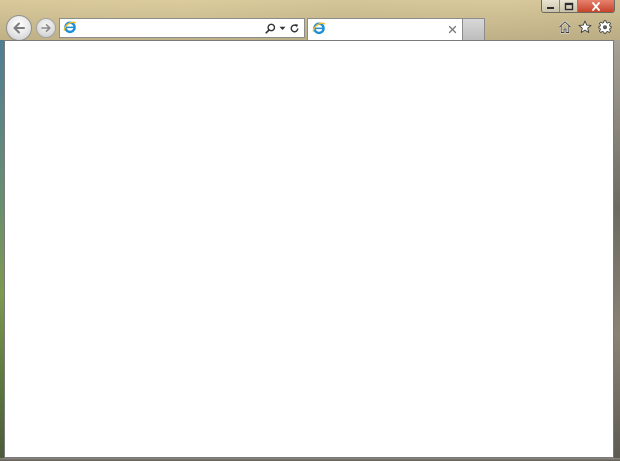 Image resolution: width=620 pixels, height=461 pixels. I want to click on search-button, so click(270, 28).